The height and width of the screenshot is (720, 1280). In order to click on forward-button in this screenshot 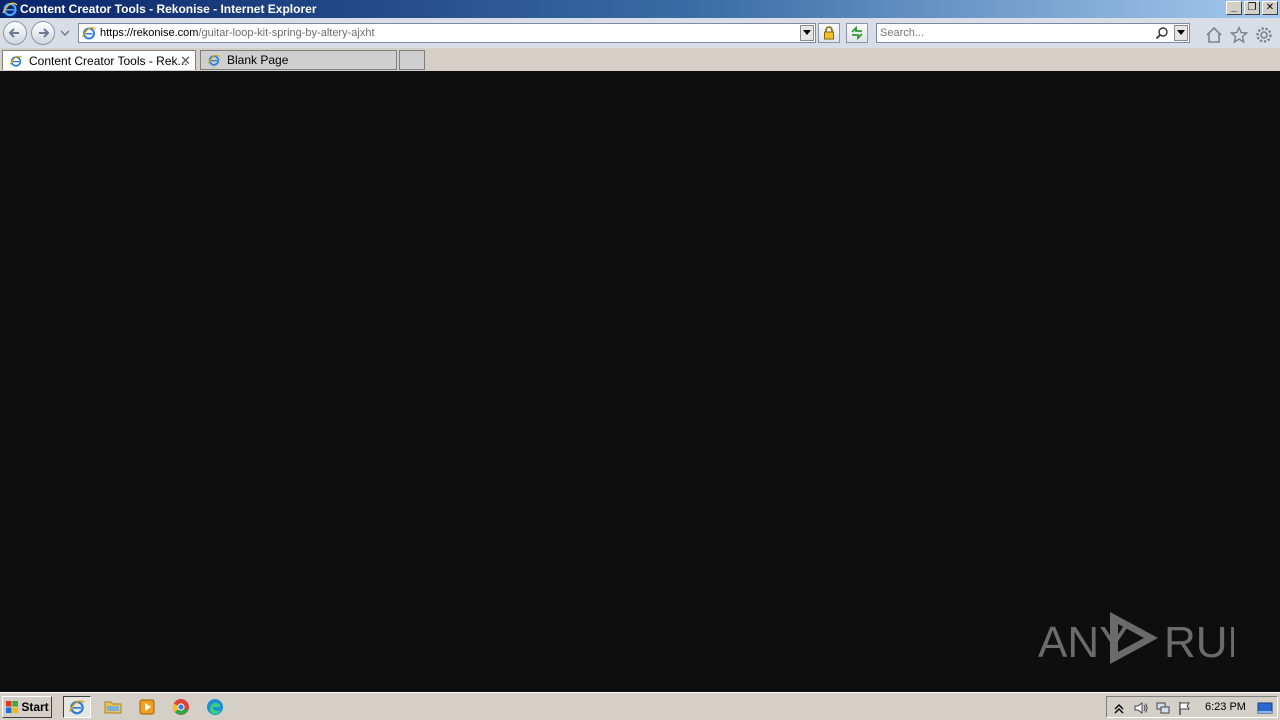, I will do `click(43, 33)`.